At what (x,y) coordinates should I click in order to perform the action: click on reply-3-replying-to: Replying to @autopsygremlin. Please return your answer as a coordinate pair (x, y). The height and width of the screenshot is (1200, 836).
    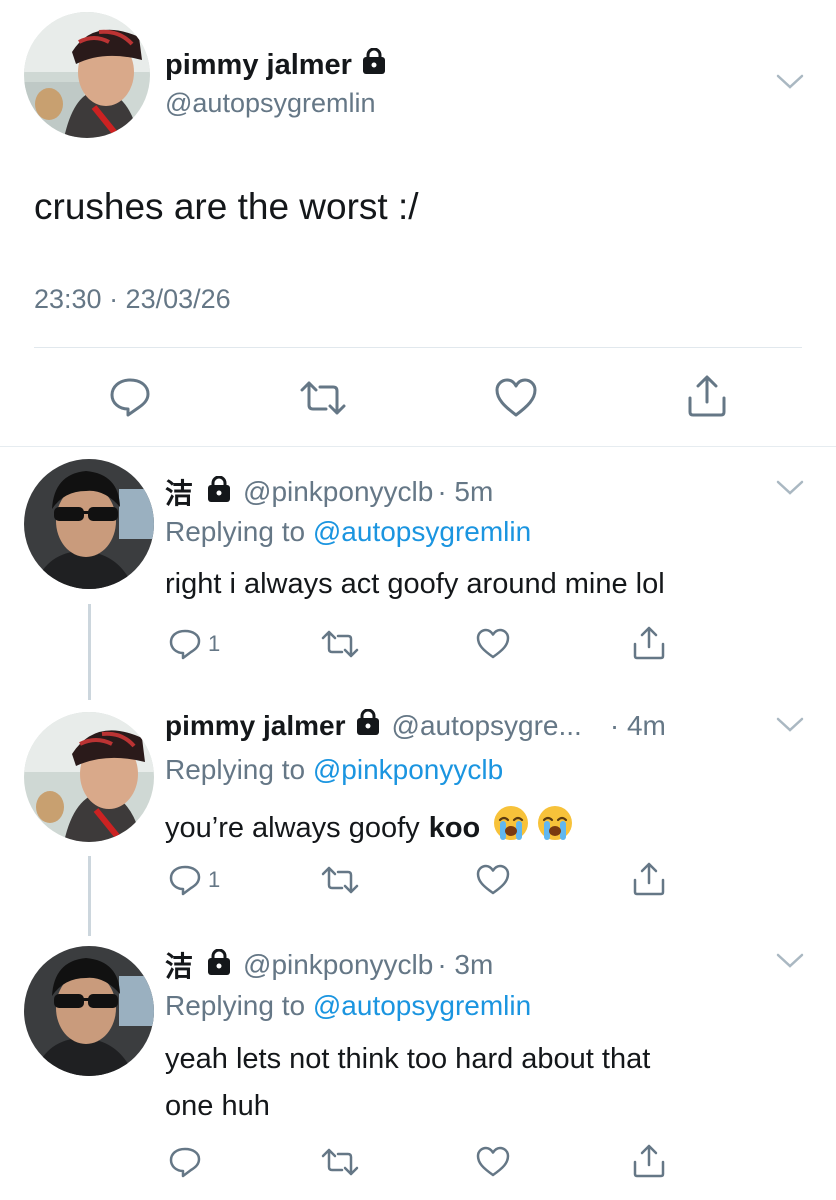
    Looking at the image, I should click on (348, 1006).